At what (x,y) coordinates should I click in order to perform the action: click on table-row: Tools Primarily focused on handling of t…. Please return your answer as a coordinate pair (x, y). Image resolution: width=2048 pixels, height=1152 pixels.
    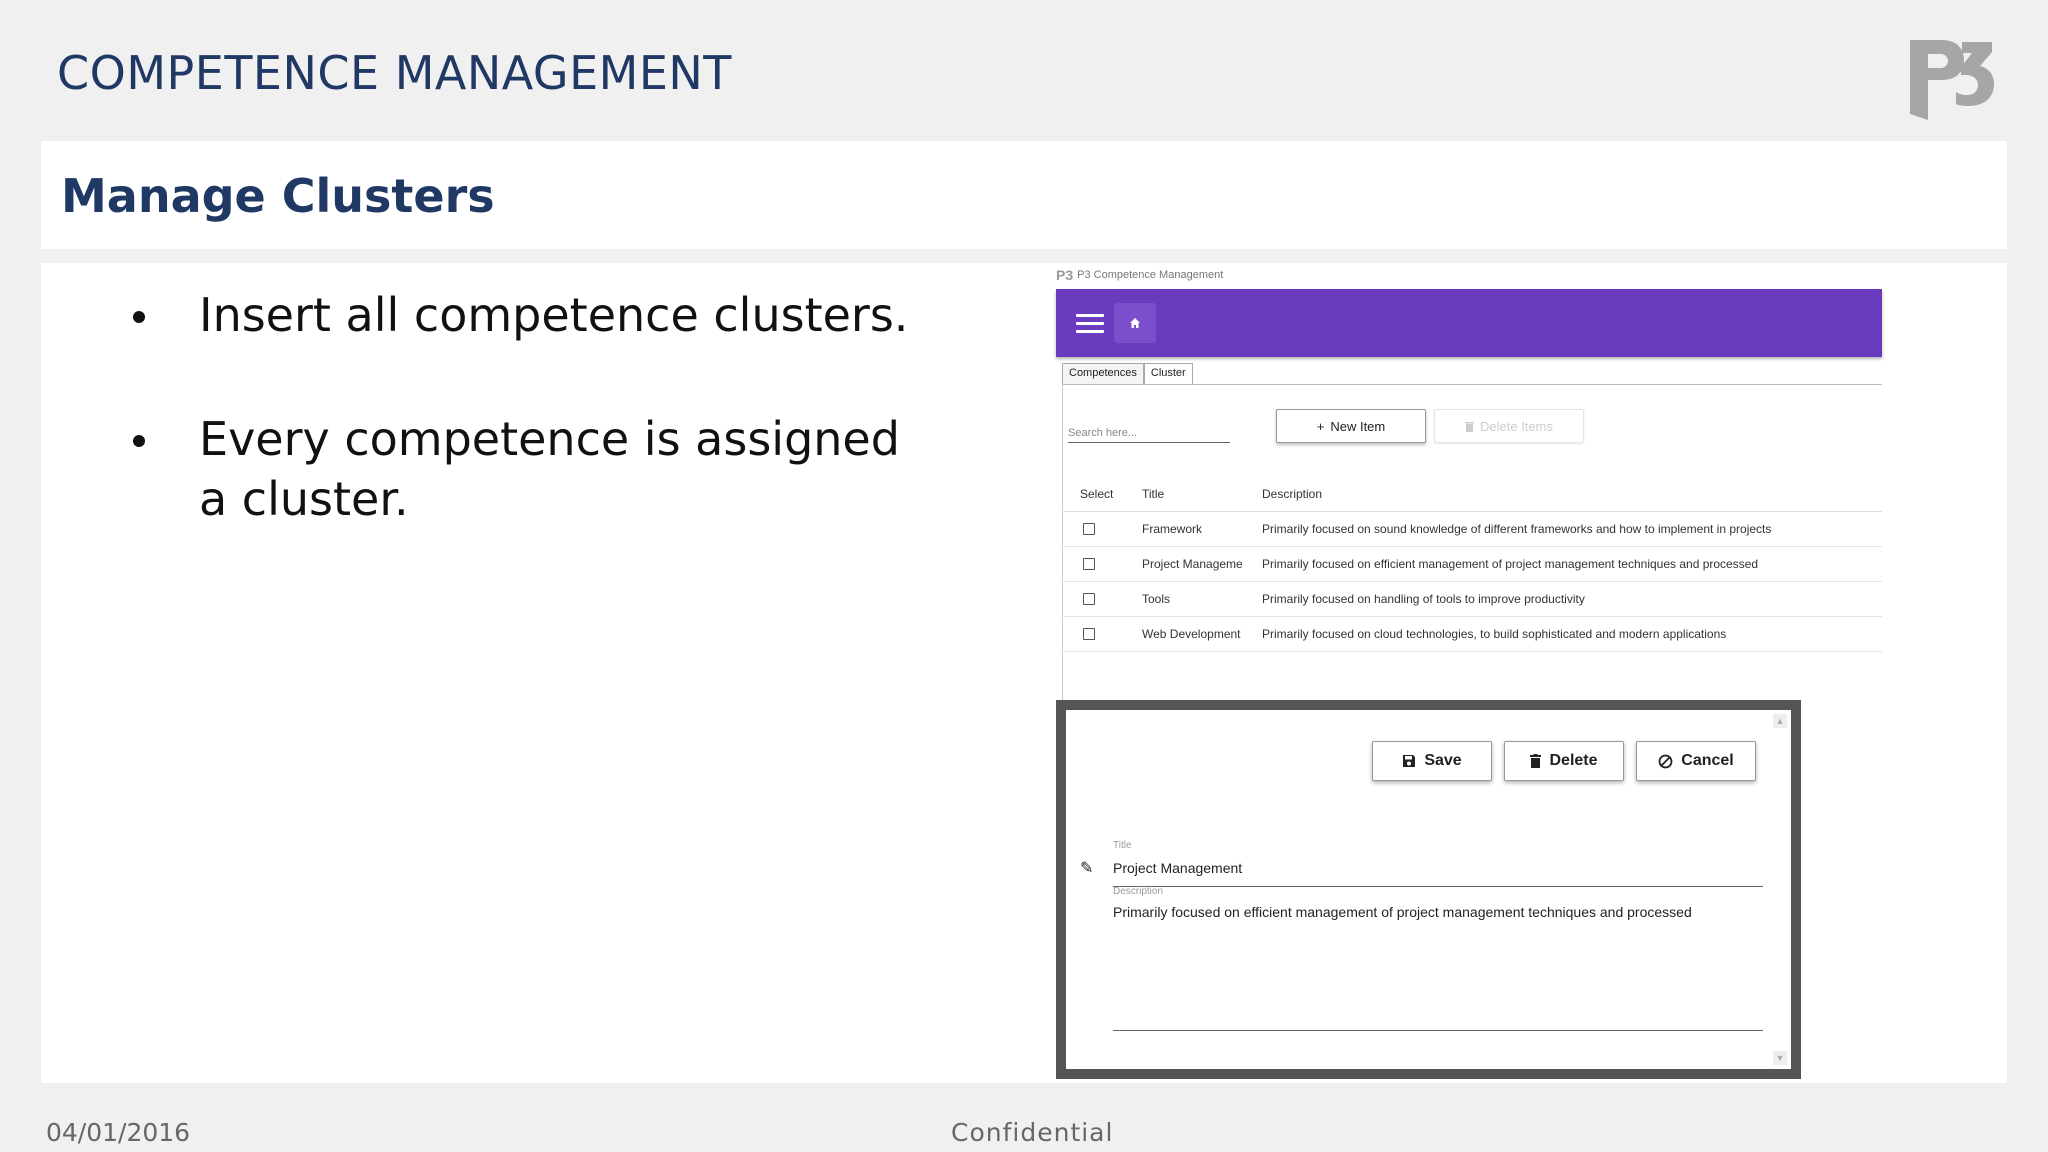
    Looking at the image, I should click on (1472, 599).